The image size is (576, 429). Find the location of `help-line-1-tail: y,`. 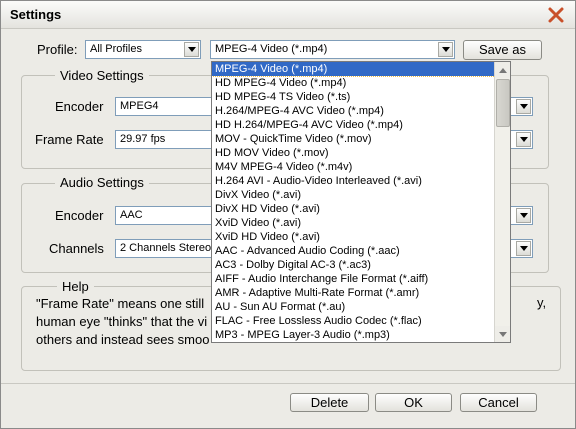

help-line-1-tail: y, is located at coordinates (542, 302).